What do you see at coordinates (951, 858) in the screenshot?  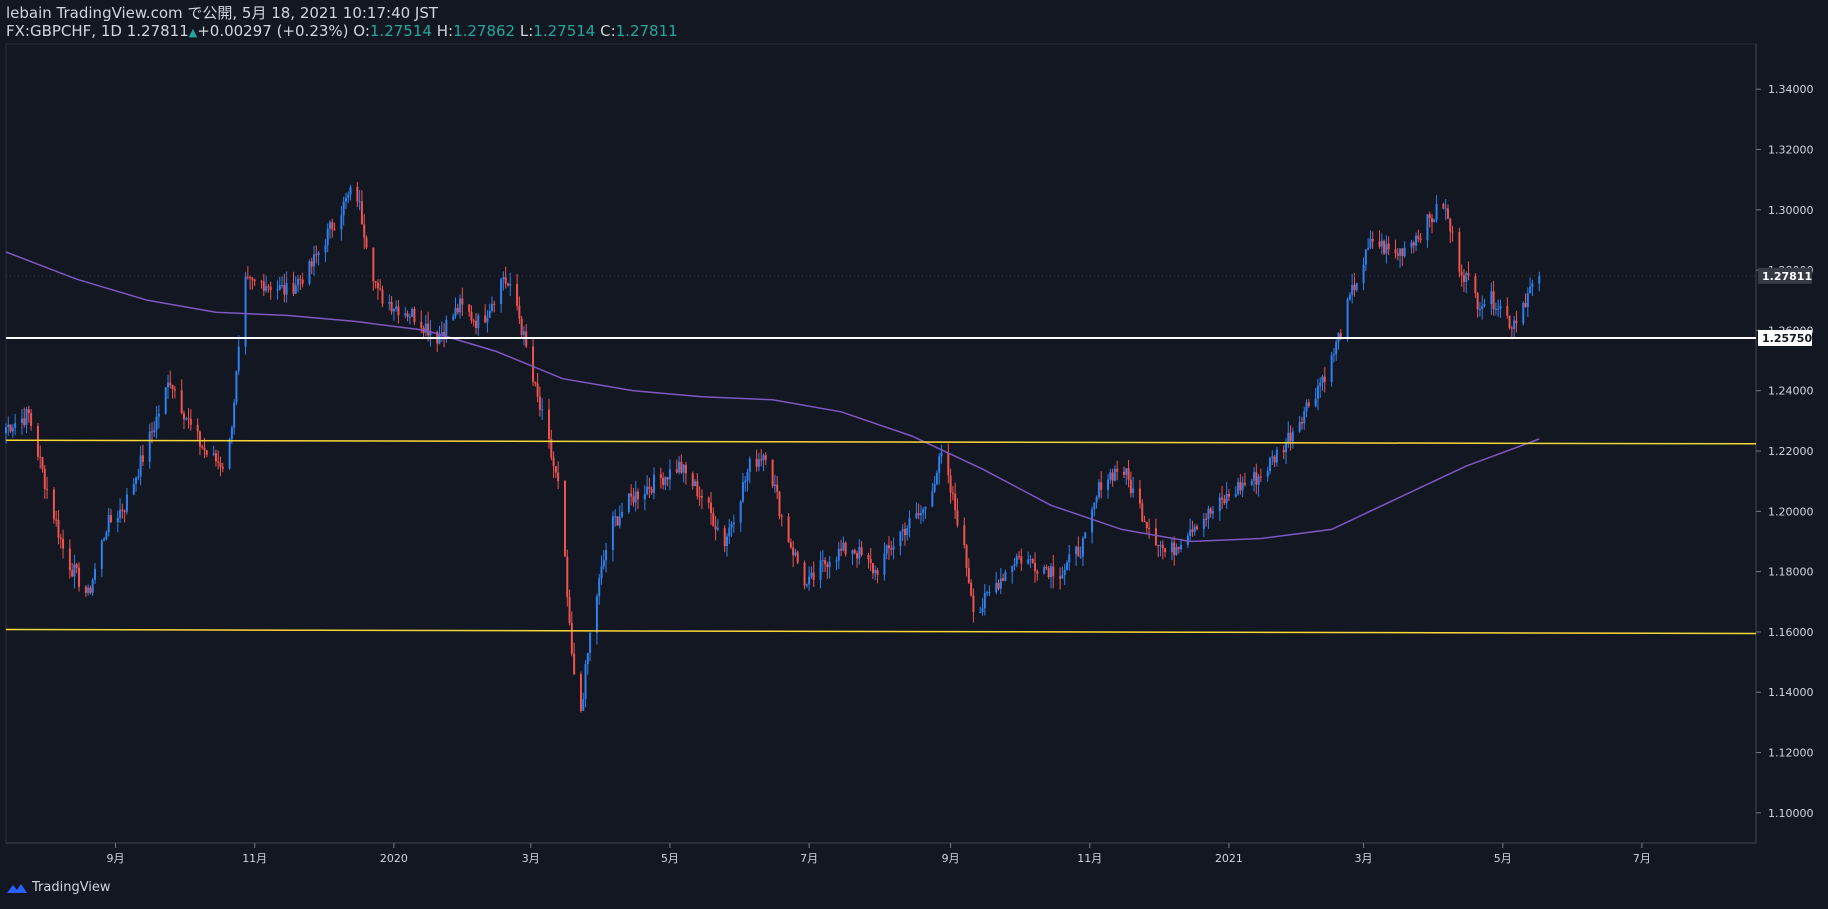 I see `x-tick-label: 9月` at bounding box center [951, 858].